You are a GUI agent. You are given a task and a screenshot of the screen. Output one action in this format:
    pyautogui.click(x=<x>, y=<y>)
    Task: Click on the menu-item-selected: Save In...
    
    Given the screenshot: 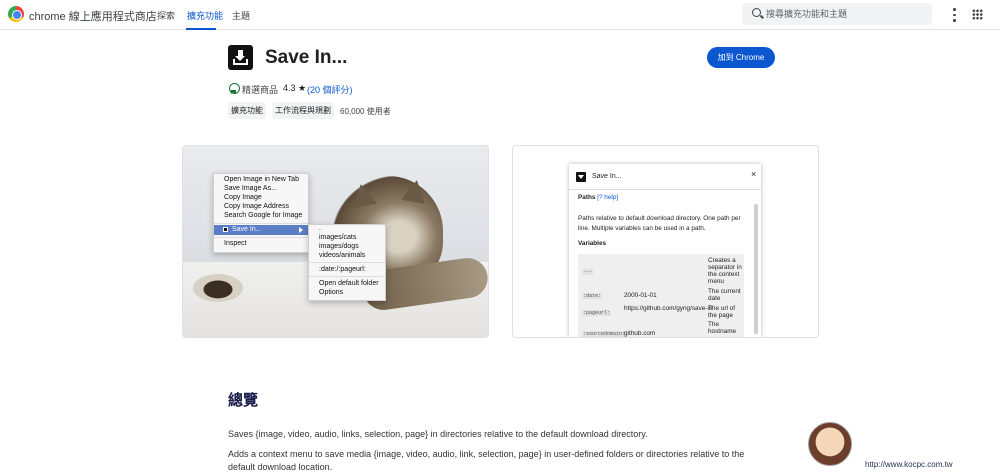 What is the action you would take?
    pyautogui.click(x=261, y=230)
    